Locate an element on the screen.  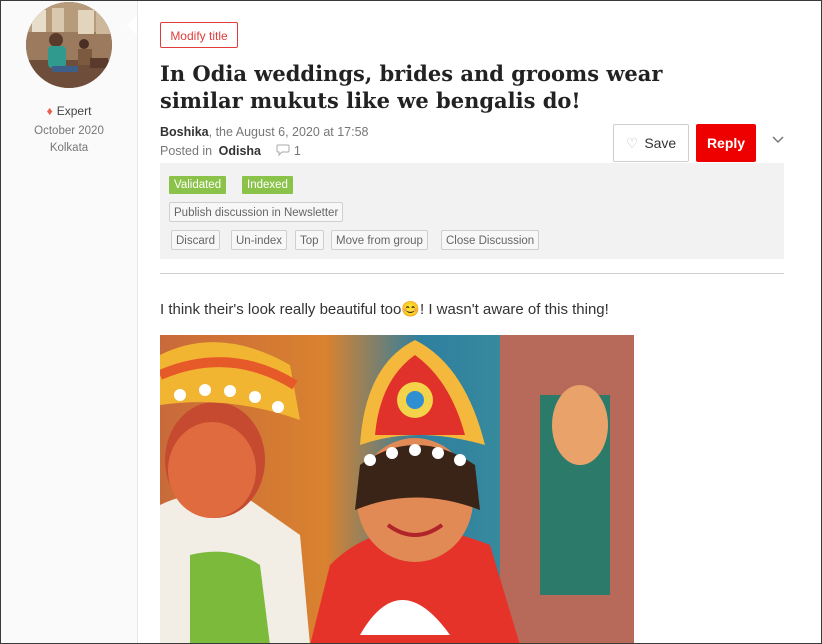
speech-bubble-icon is located at coordinates (284, 151).